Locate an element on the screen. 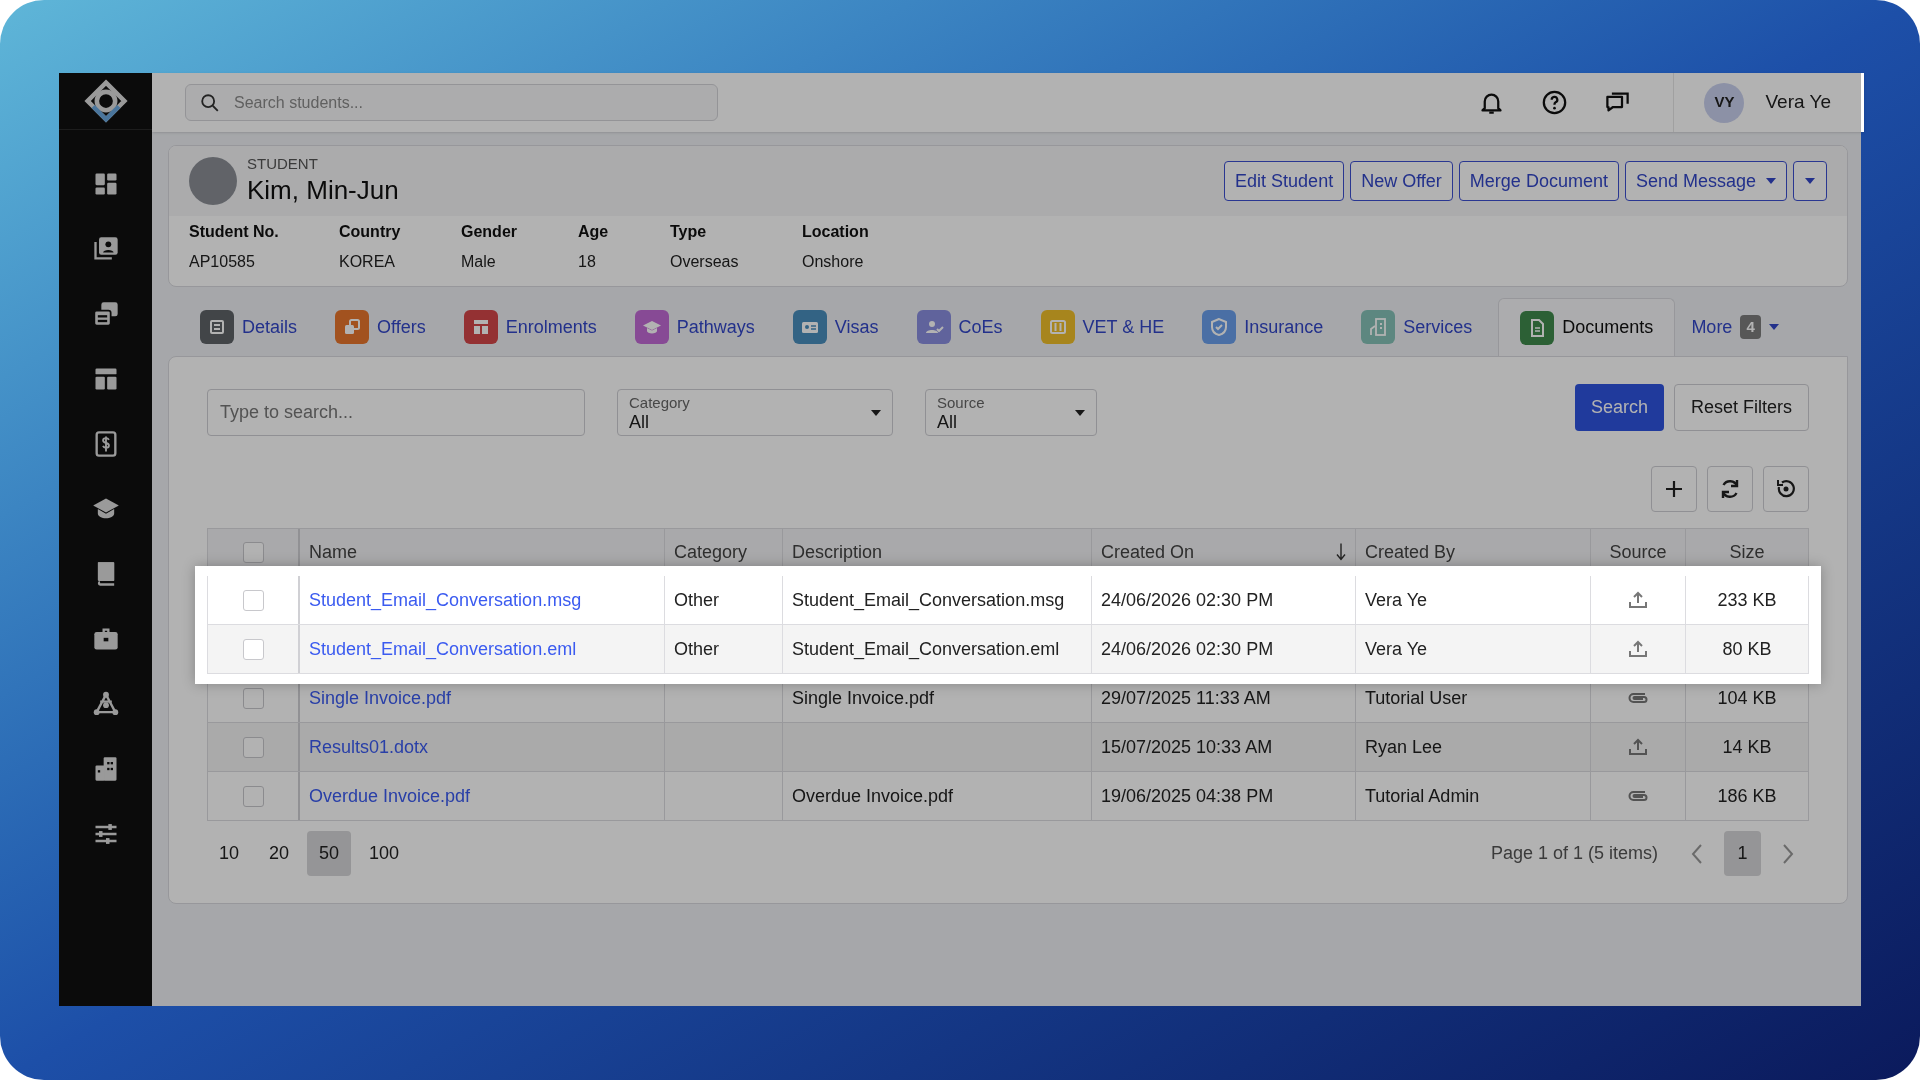  help-icon is located at coordinates (1554, 102).